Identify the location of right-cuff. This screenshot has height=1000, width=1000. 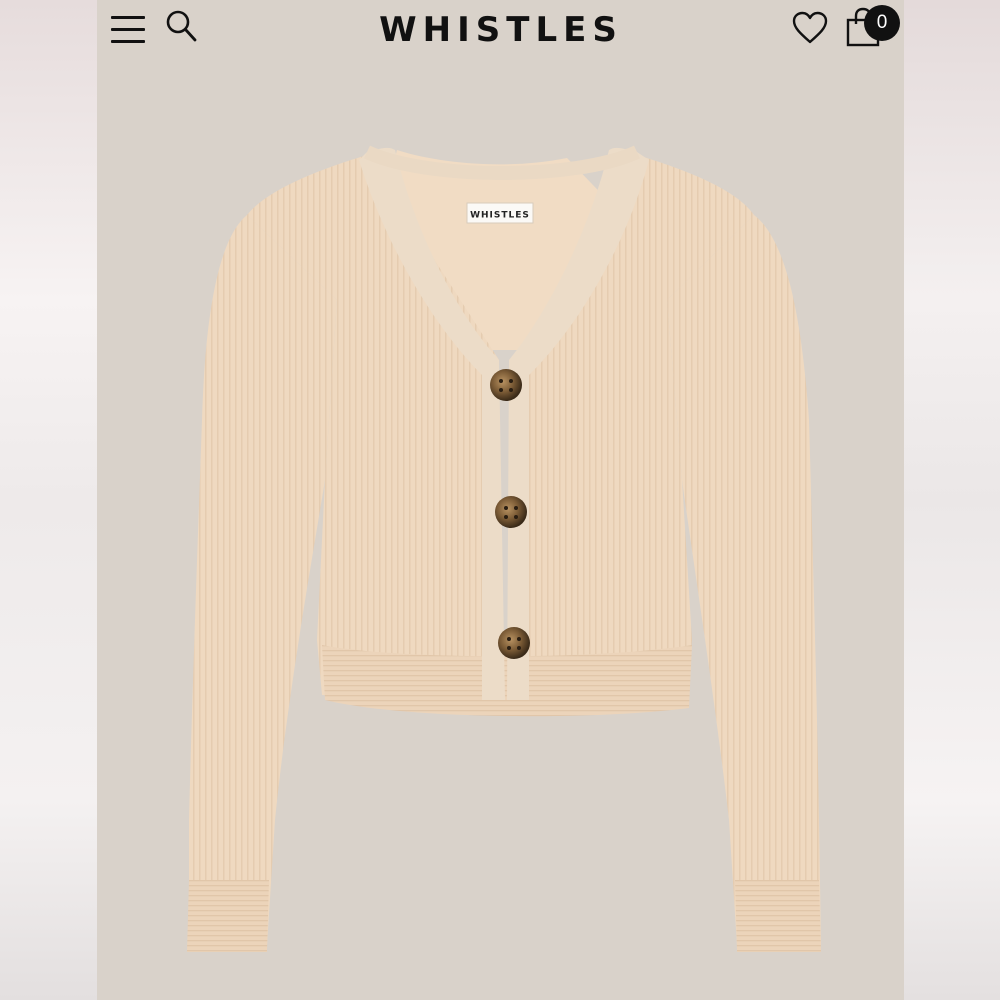
(778, 916).